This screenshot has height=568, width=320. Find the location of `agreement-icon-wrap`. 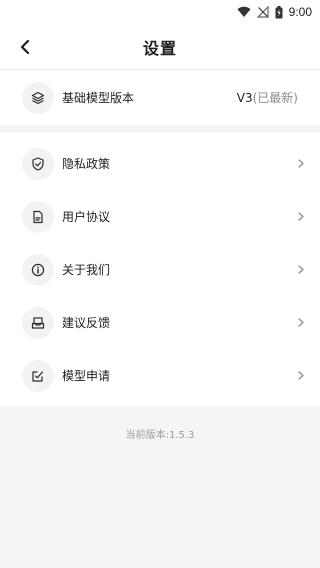

agreement-icon-wrap is located at coordinates (38, 216).